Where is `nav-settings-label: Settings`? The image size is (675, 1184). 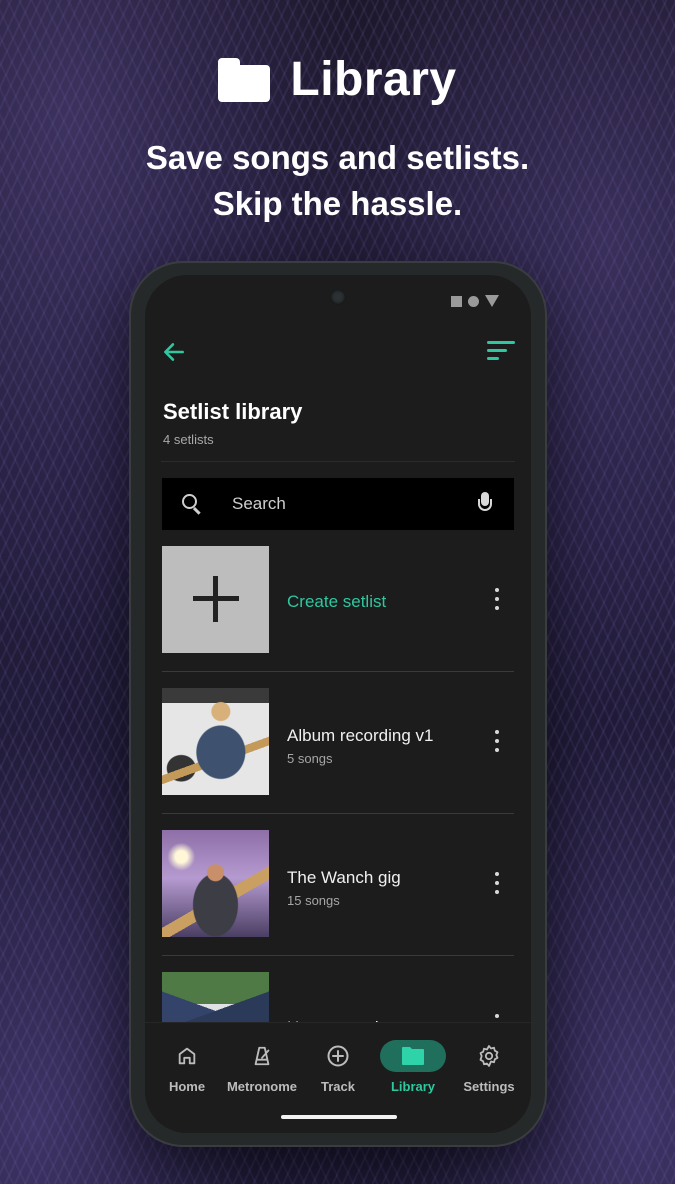
nav-settings-label: Settings is located at coordinates (489, 1086).